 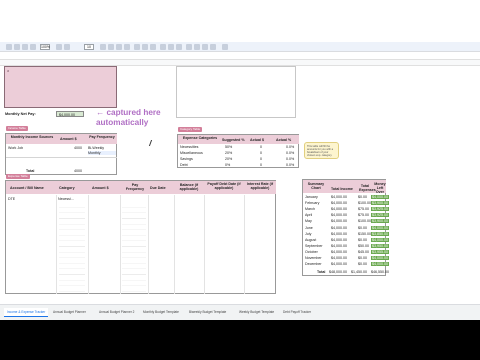 What do you see at coordinates (96, 148) in the screenshot?
I see `income-row-freq: Bi-Weekly` at bounding box center [96, 148].